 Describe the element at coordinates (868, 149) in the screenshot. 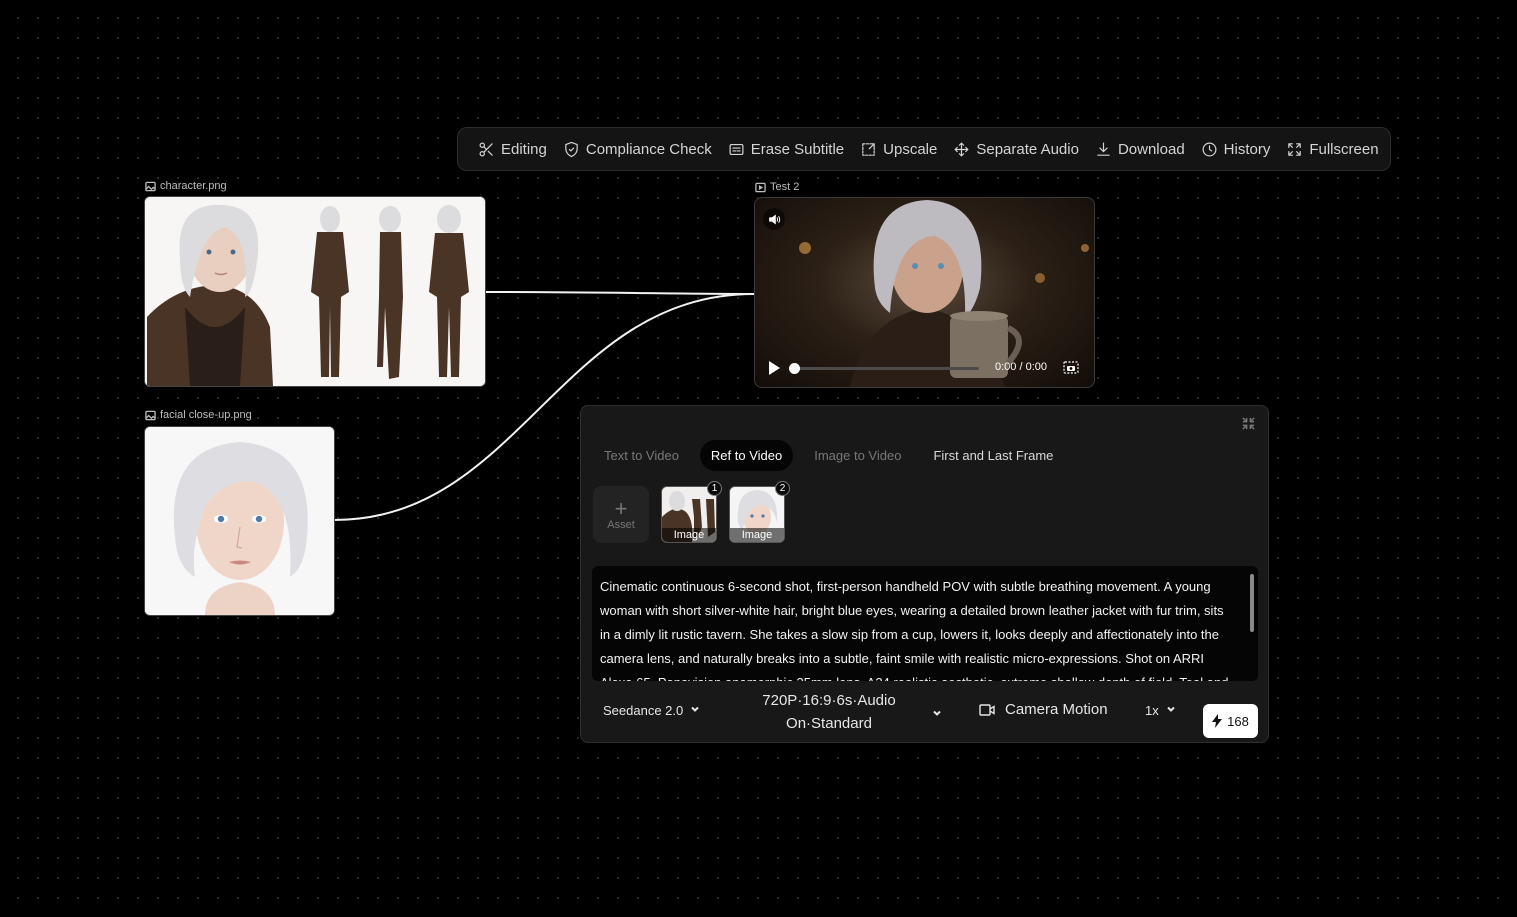

I see `upscale-icon` at that location.